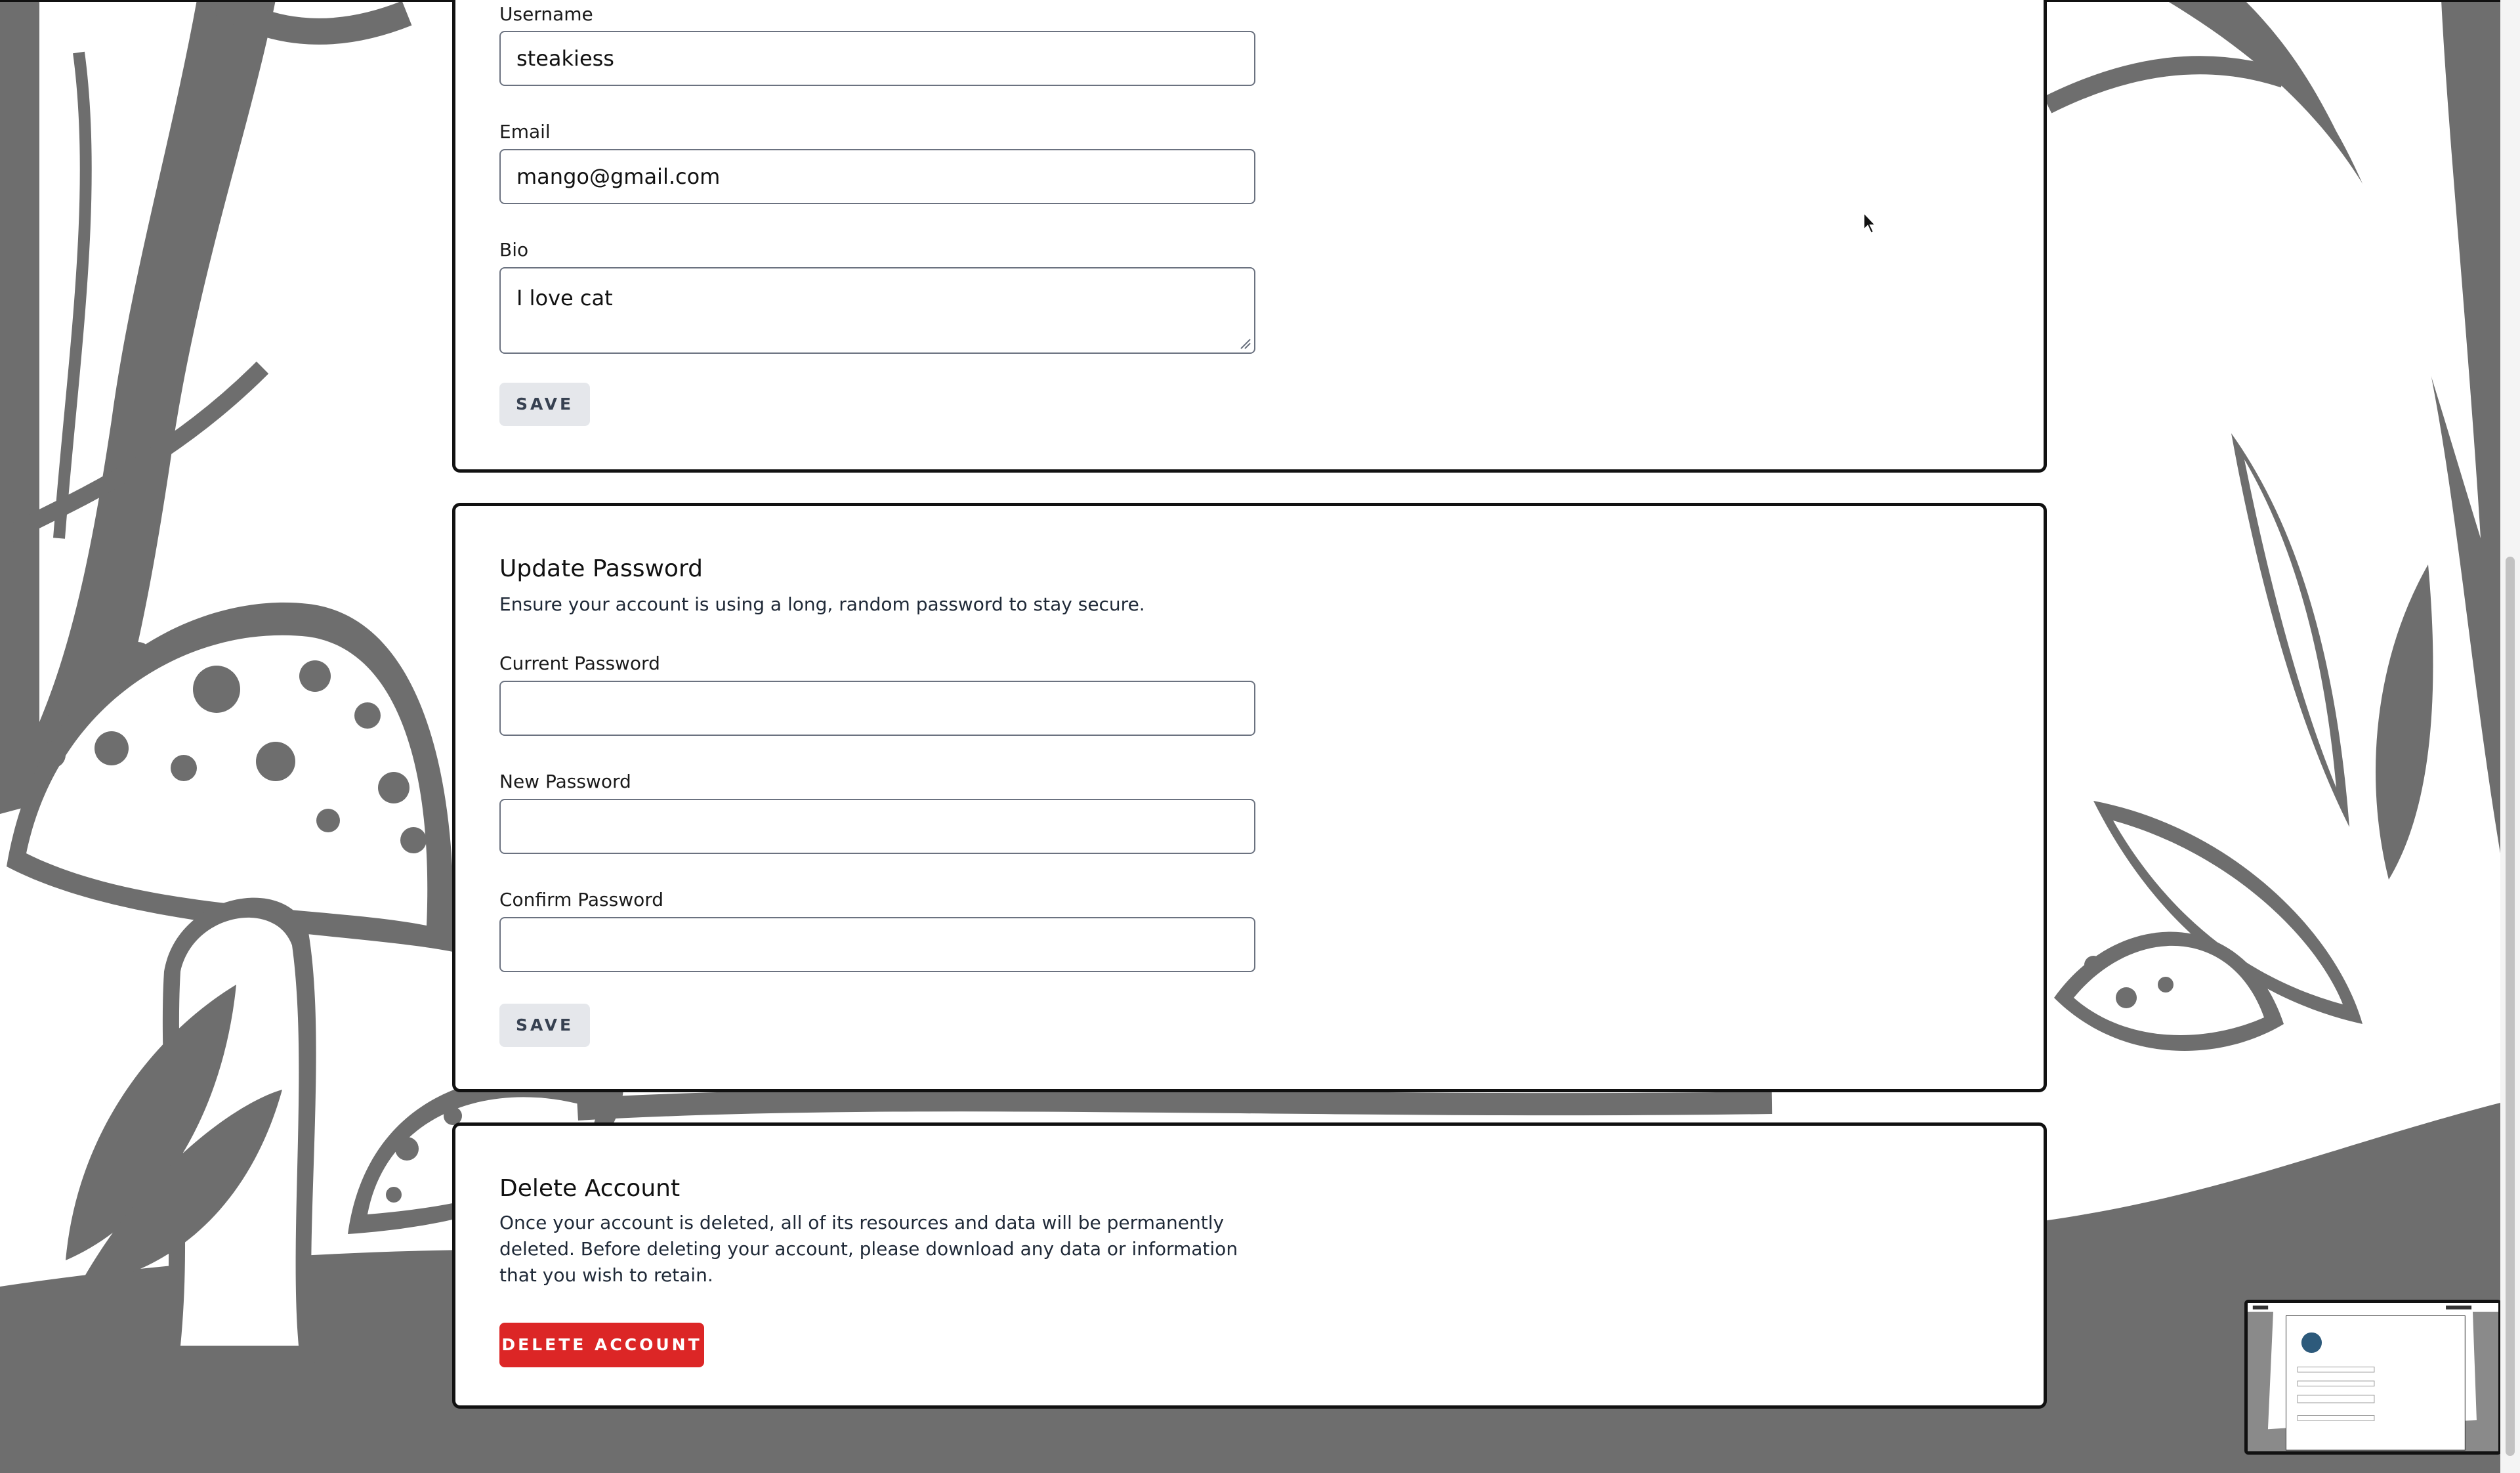  I want to click on email-input: mango@gmail.com, so click(877, 176).